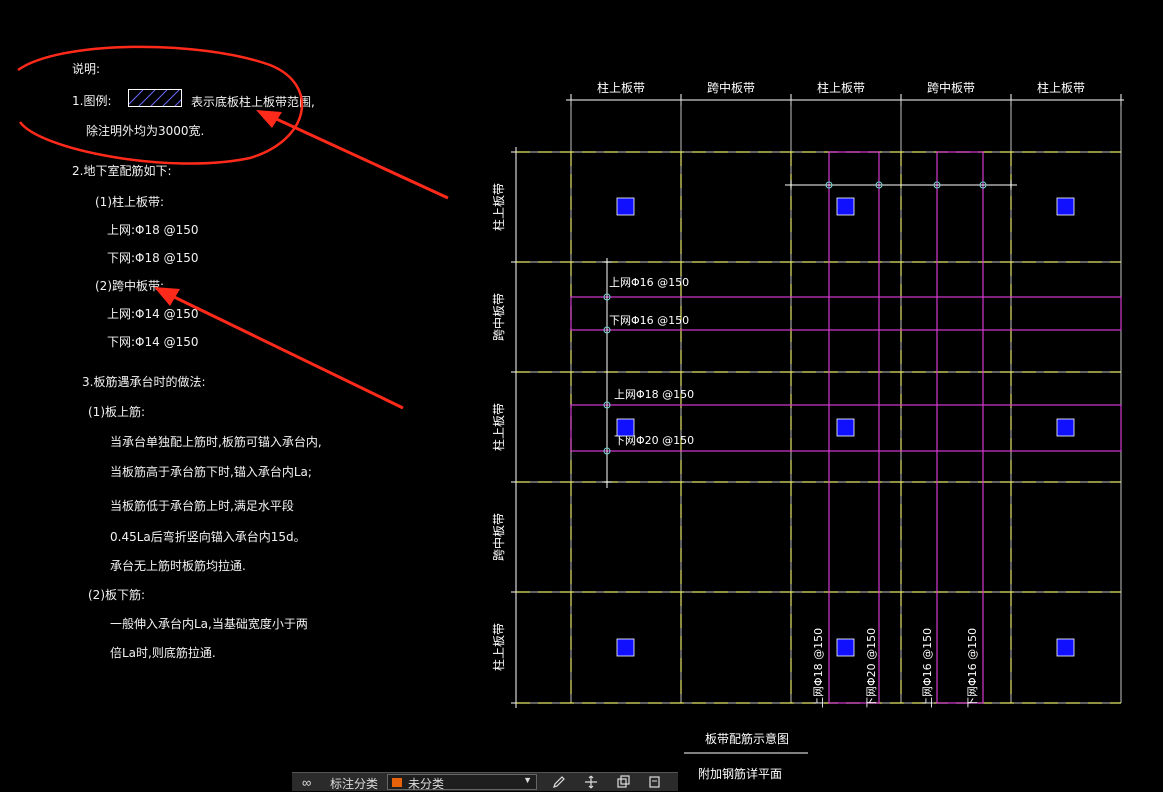 The image size is (1163, 792). I want to click on category-dropdown-value: 未分类, so click(426, 784).